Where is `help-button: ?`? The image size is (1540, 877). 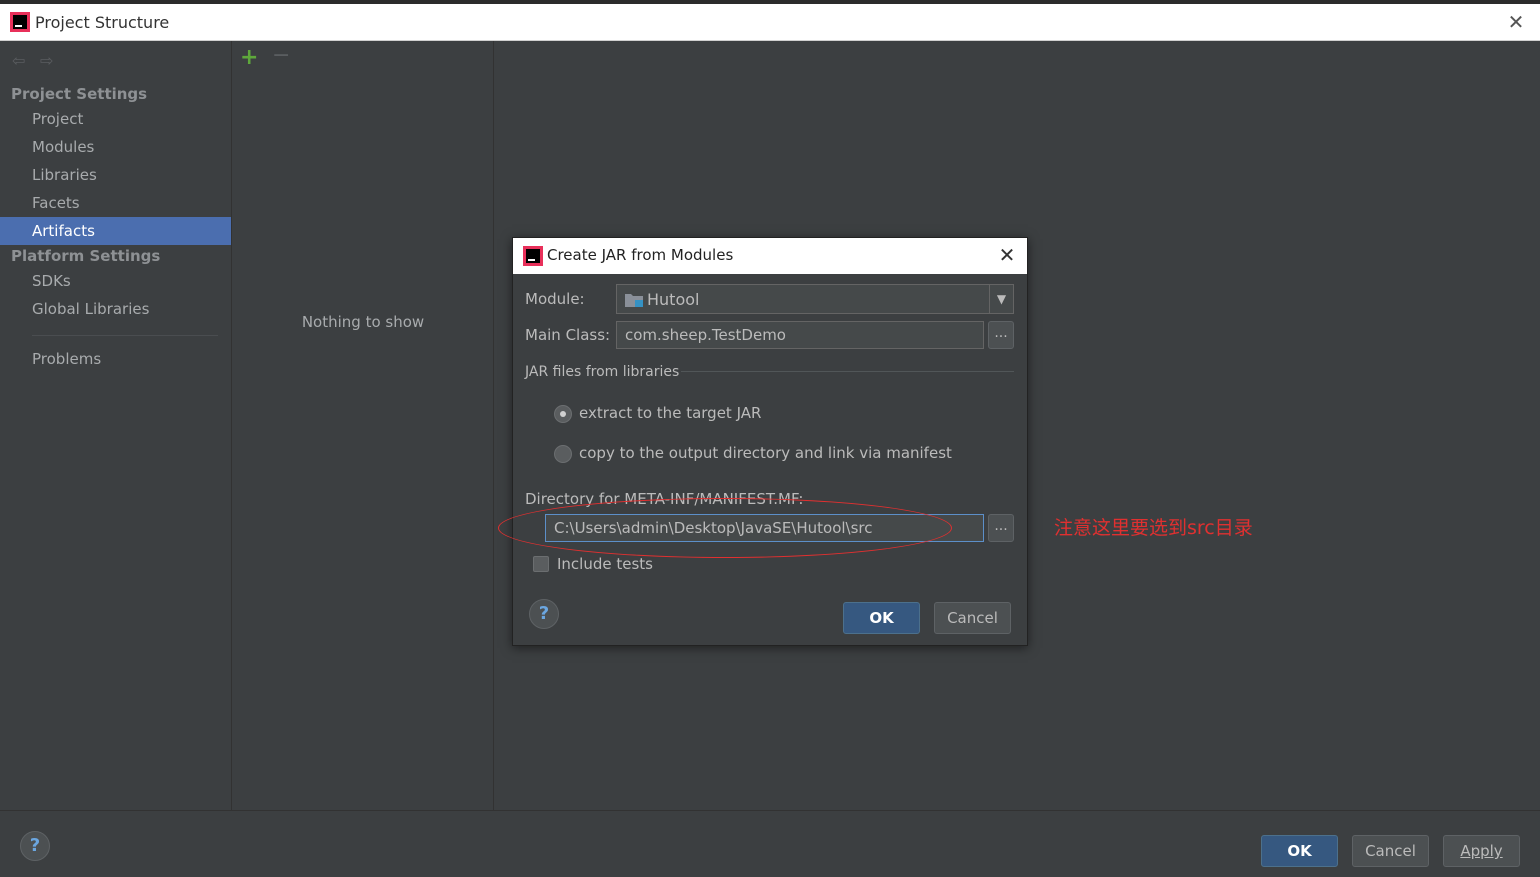
help-button: ? is located at coordinates (35, 846).